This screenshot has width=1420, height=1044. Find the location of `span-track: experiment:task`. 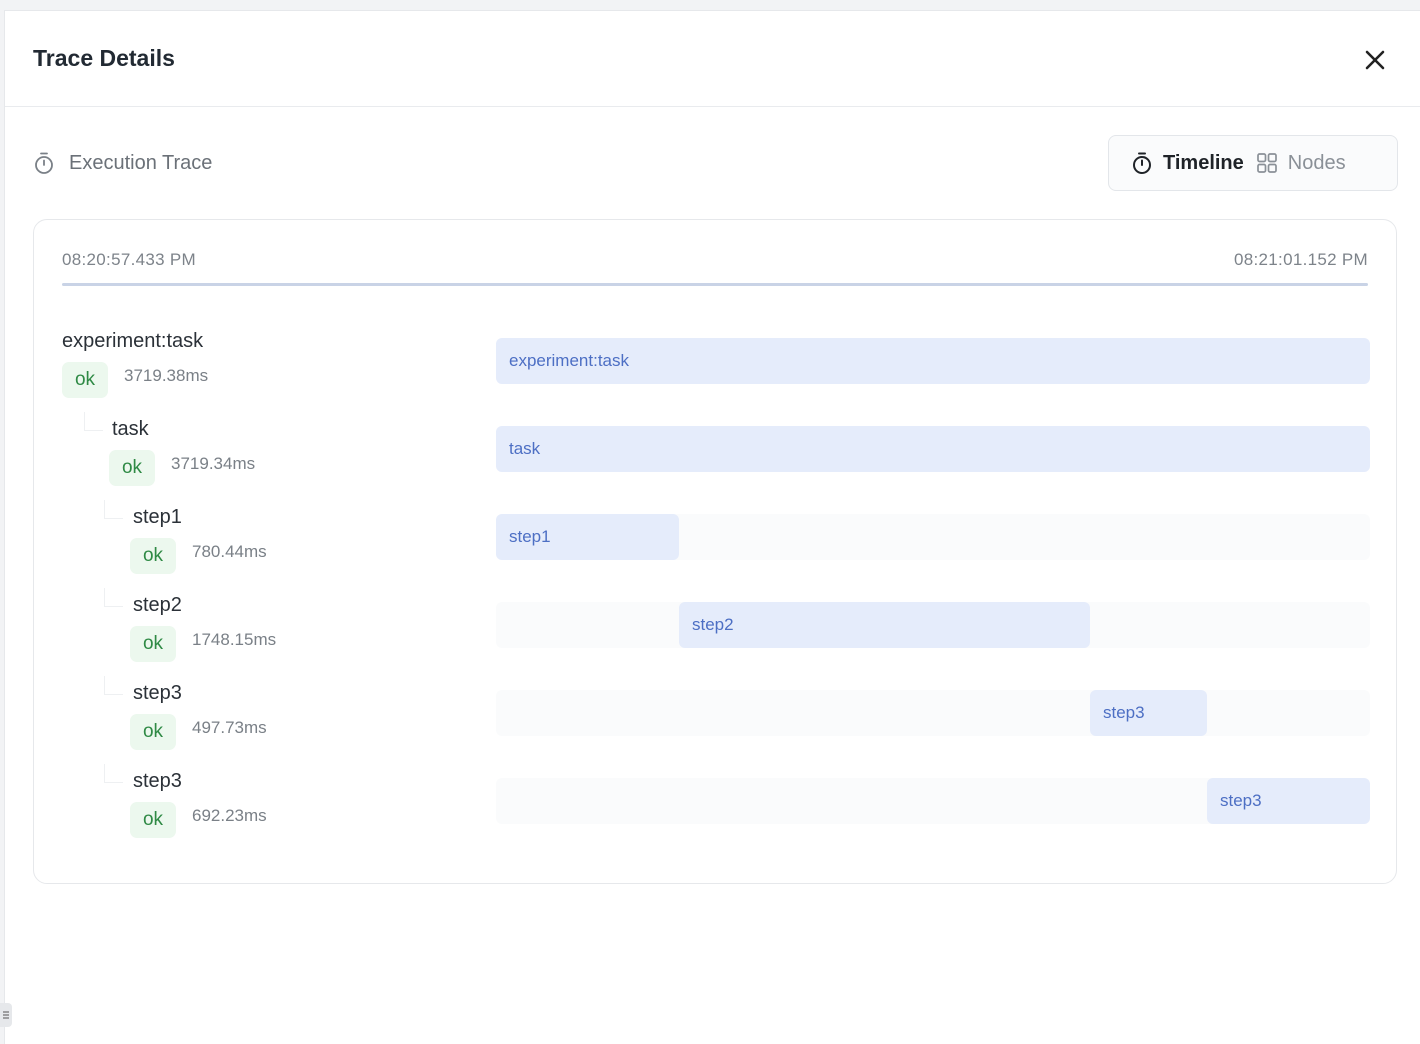

span-track: experiment:task is located at coordinates (933, 361).